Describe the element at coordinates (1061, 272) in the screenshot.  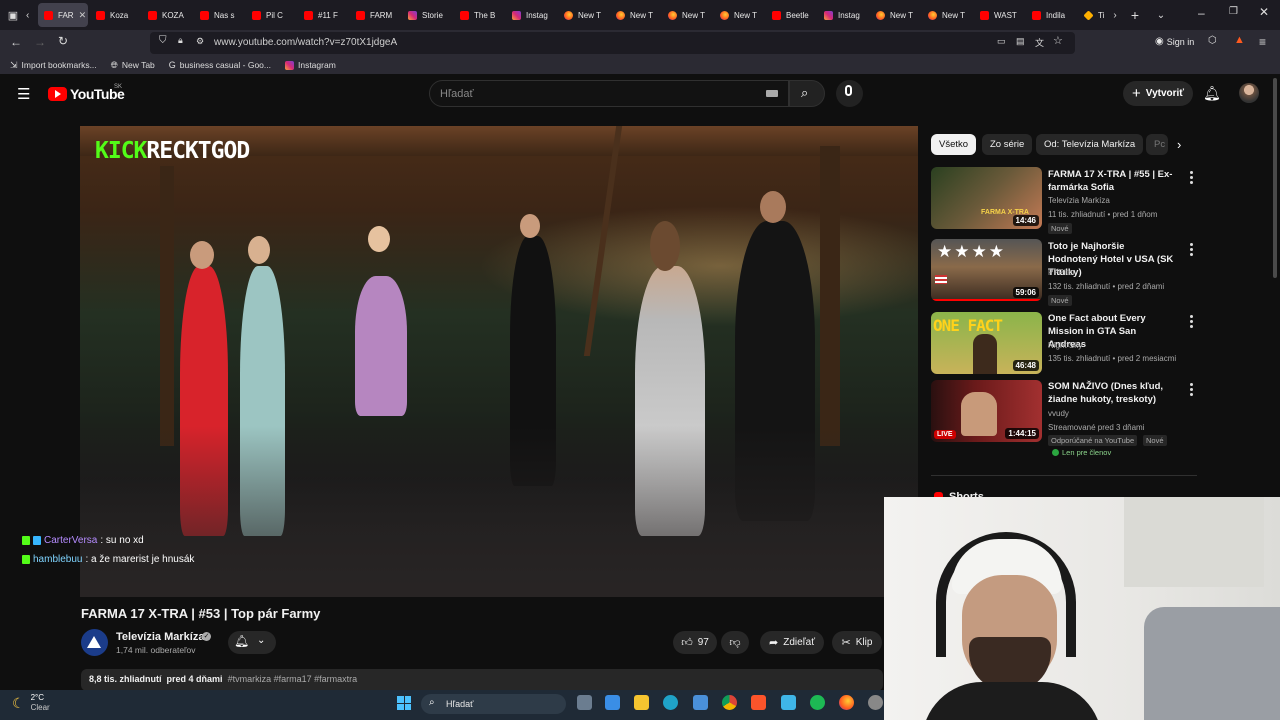
I see `recommendation-channel: PPPiter` at that location.